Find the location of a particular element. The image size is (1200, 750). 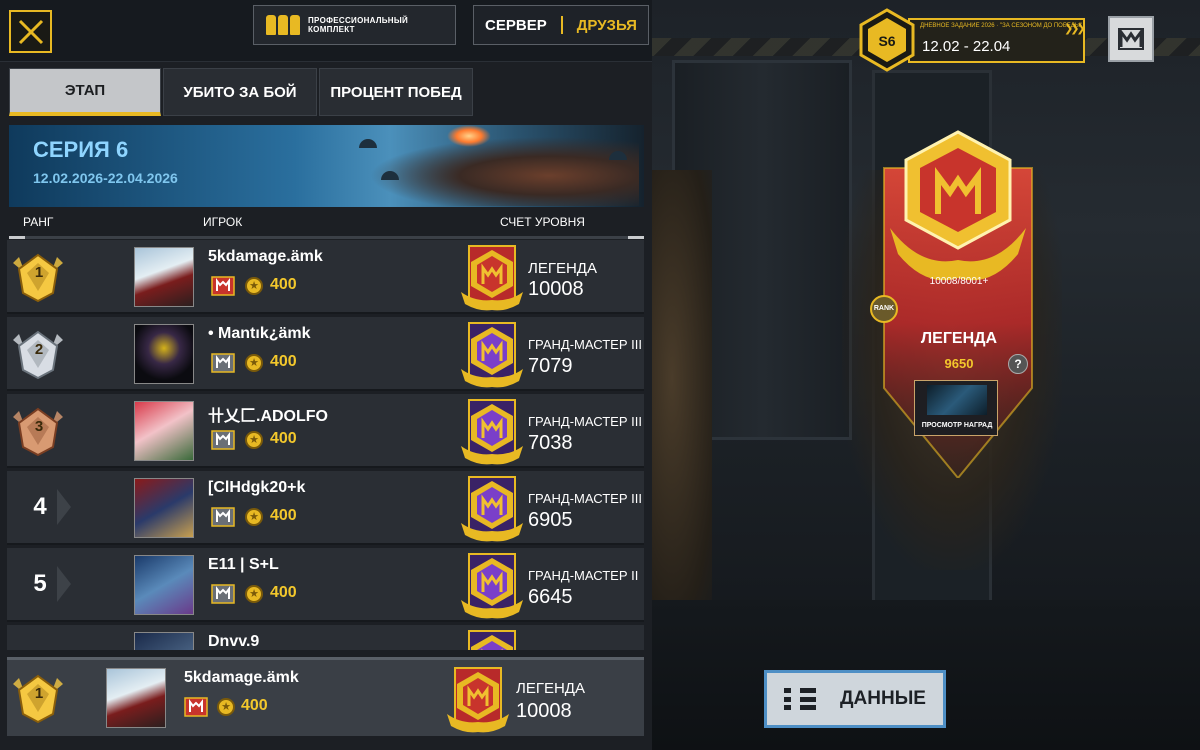

ammo-kit-icon is located at coordinates (283, 25).